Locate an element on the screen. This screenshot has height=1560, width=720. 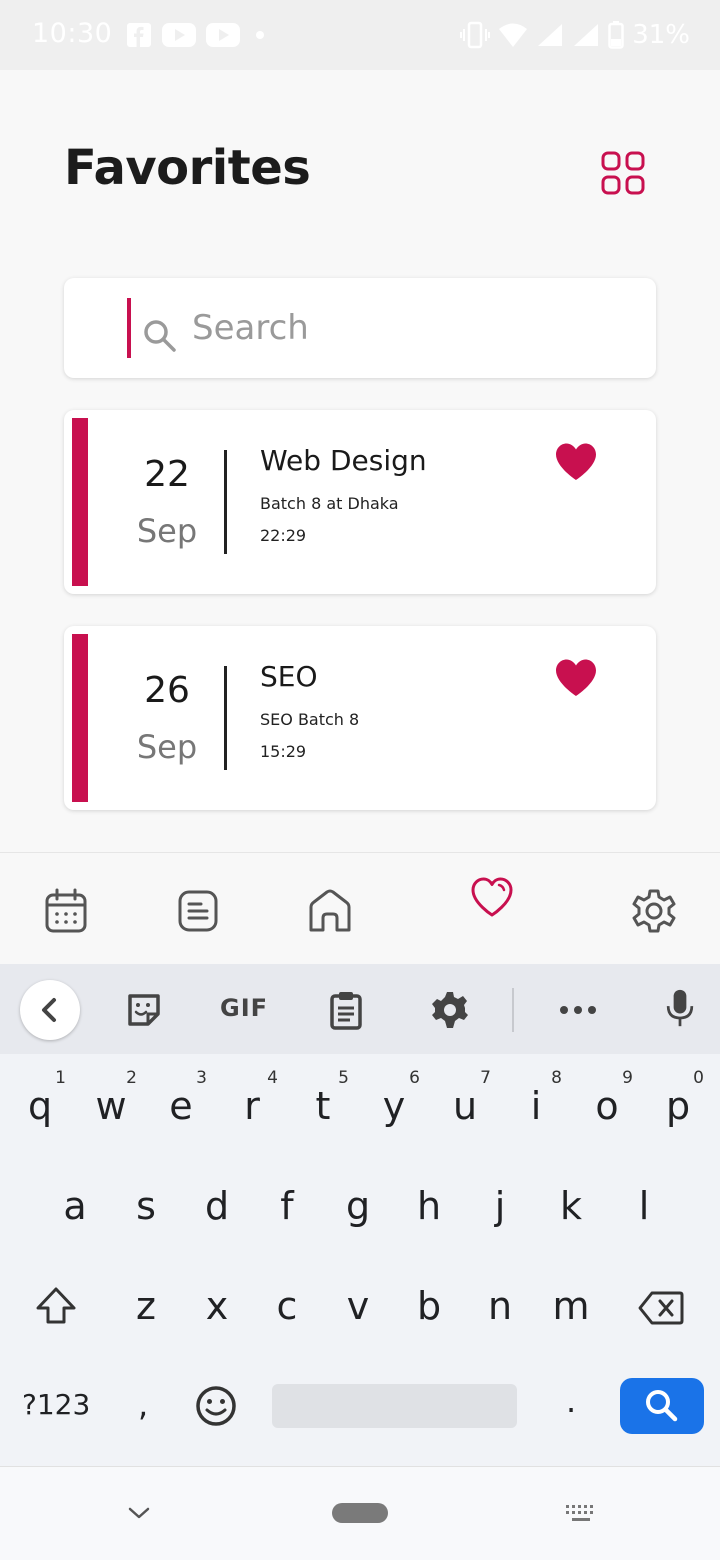
key-f: f is located at coordinates (287, 1206).